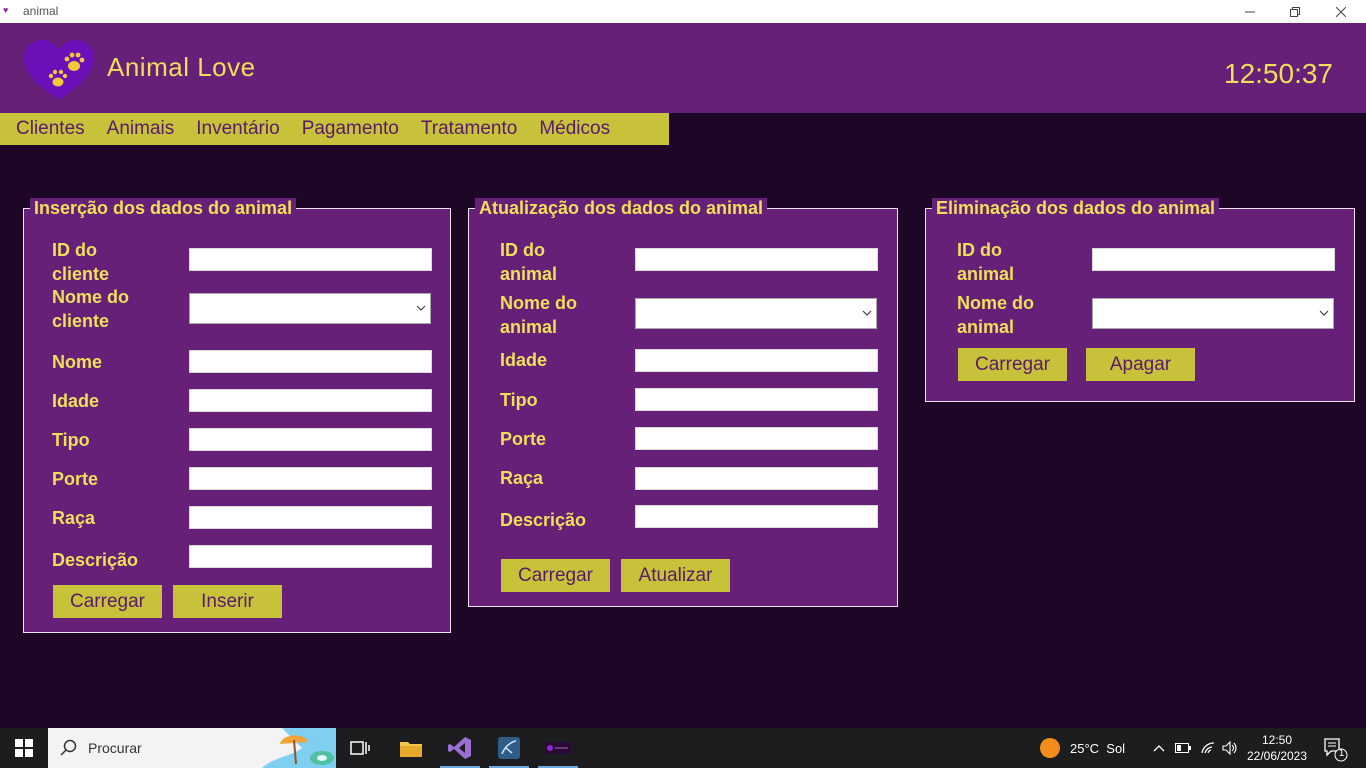 This screenshot has height=768, width=1366. What do you see at coordinates (756, 516) in the screenshot?
I see `update-description-input` at bounding box center [756, 516].